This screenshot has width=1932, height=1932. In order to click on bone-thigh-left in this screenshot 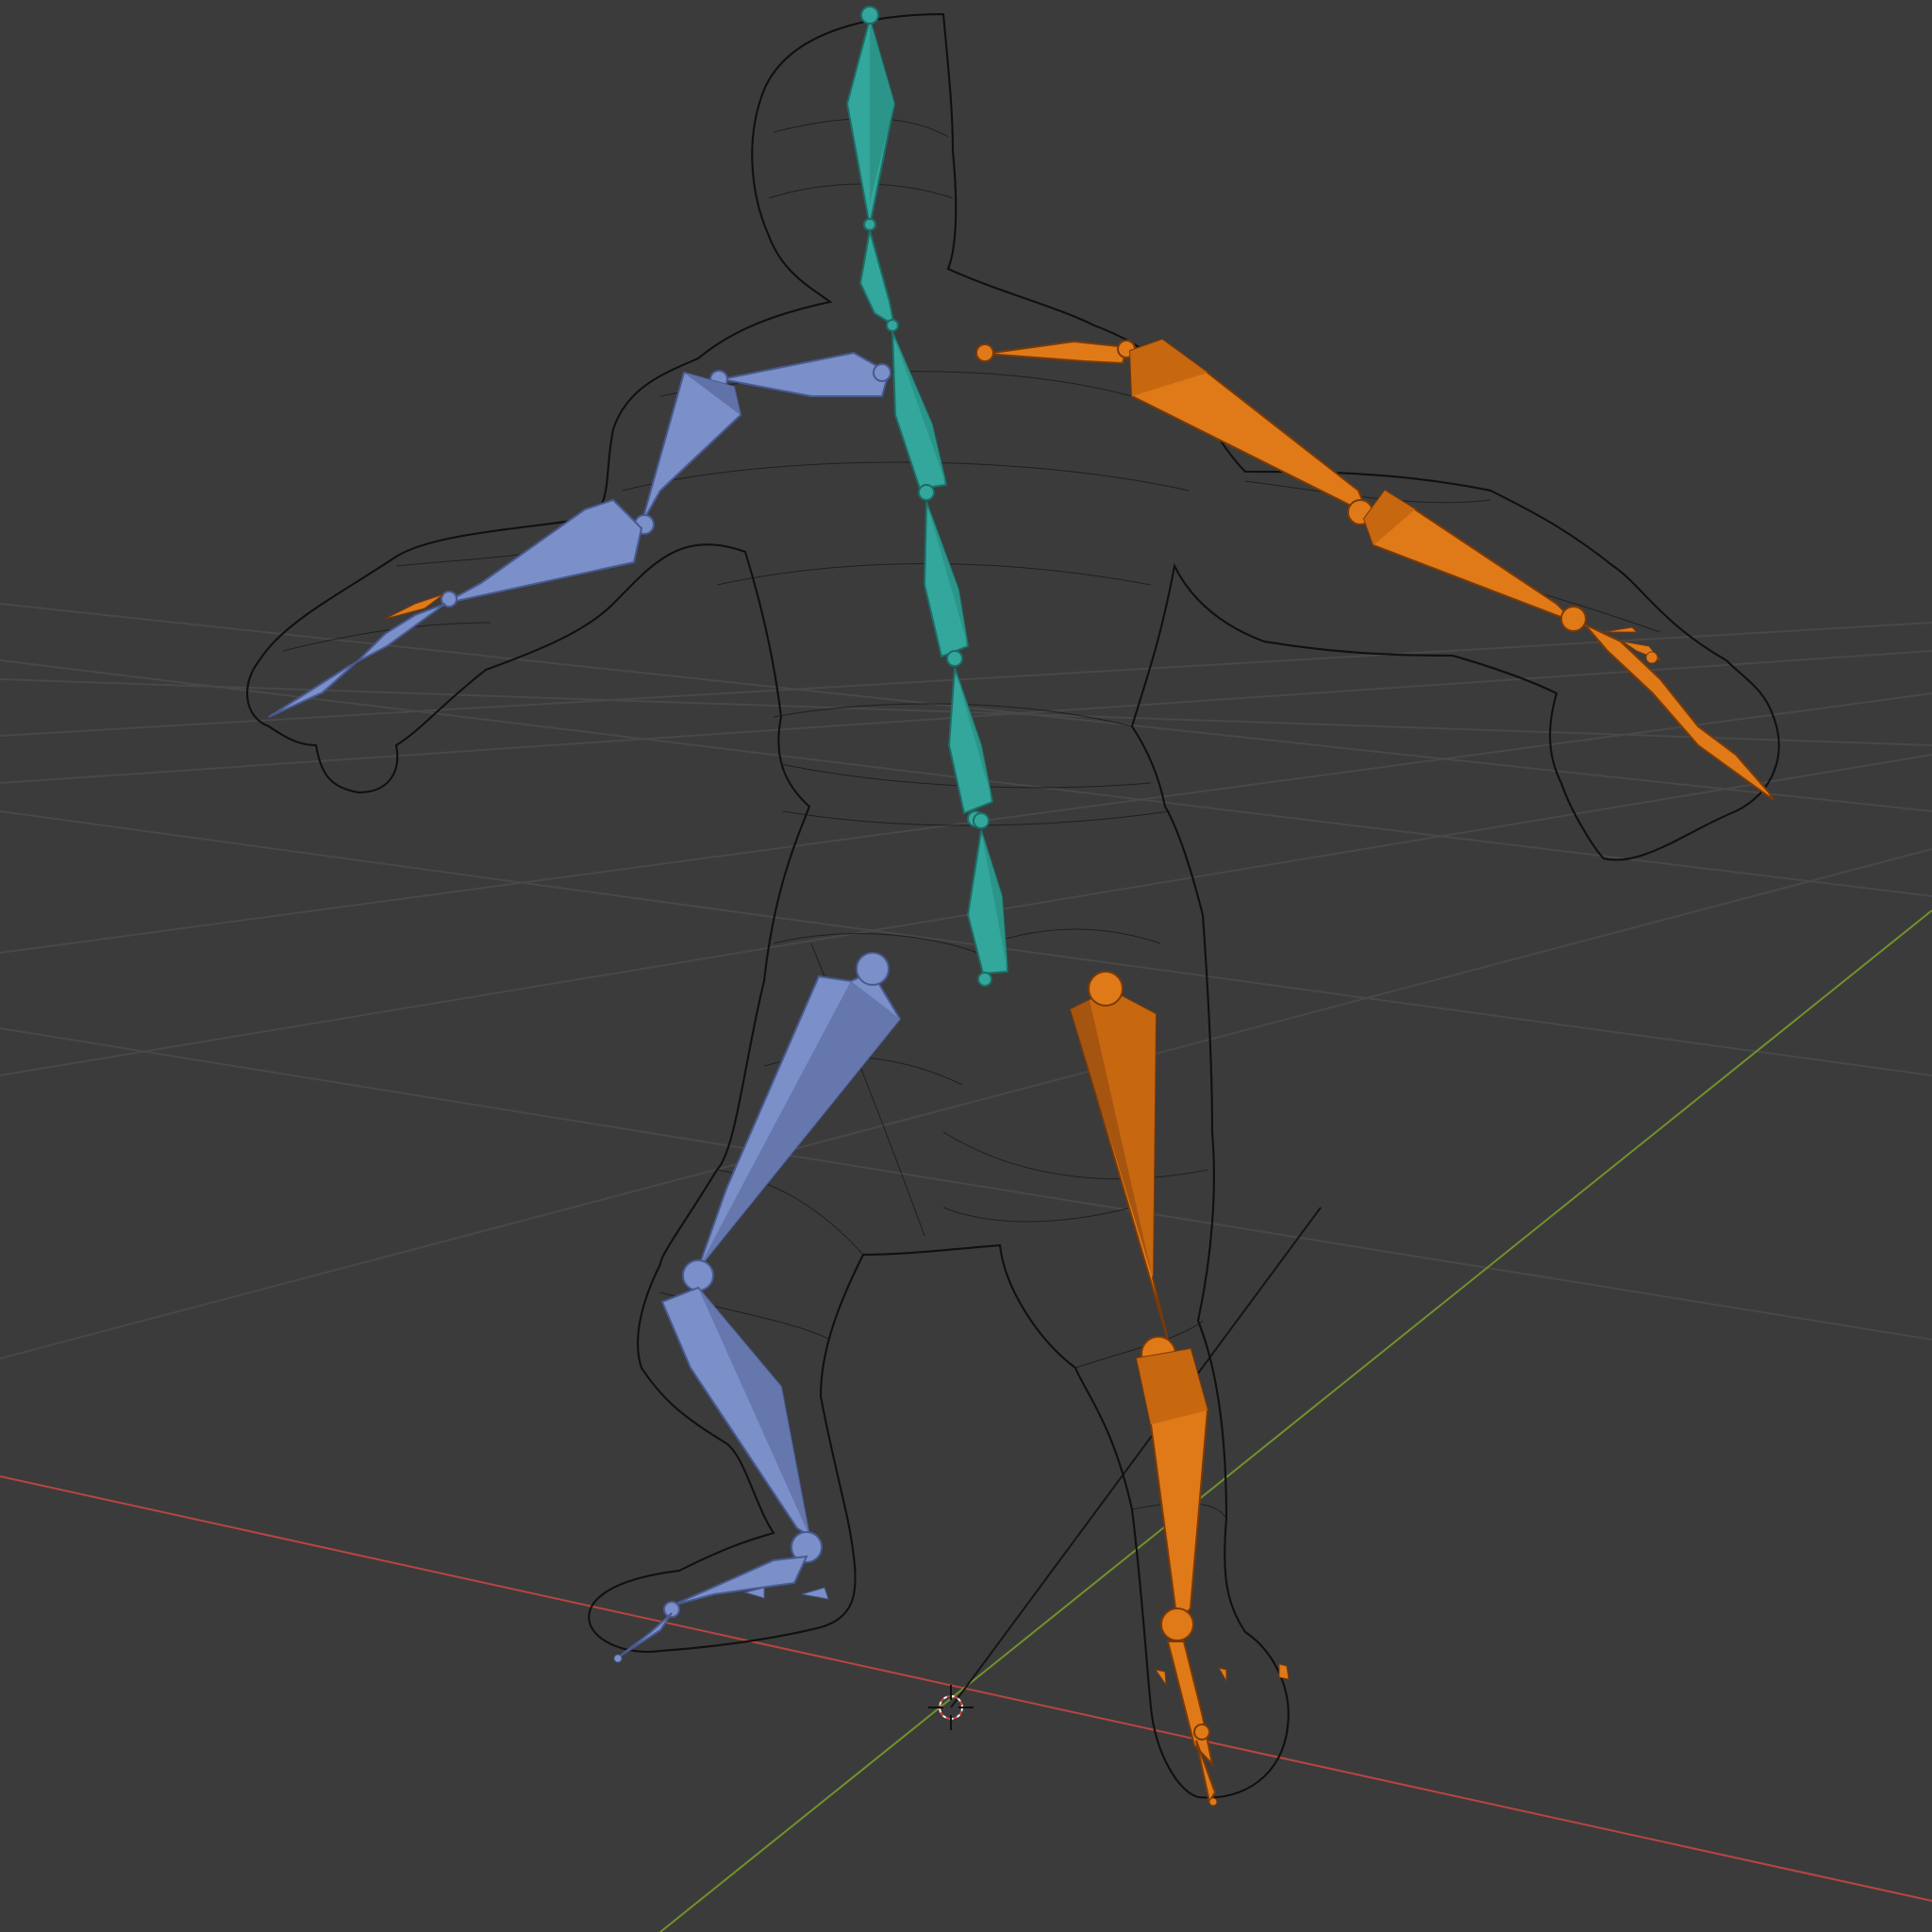, I will do `click(792, 1121)`.